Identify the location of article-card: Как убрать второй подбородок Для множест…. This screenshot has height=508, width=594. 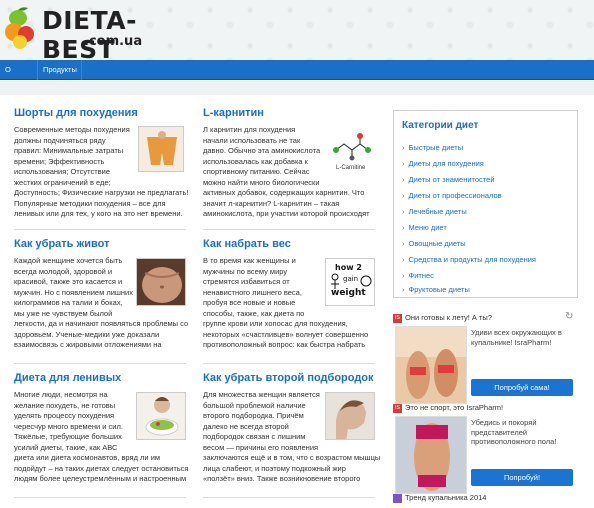
(292, 432).